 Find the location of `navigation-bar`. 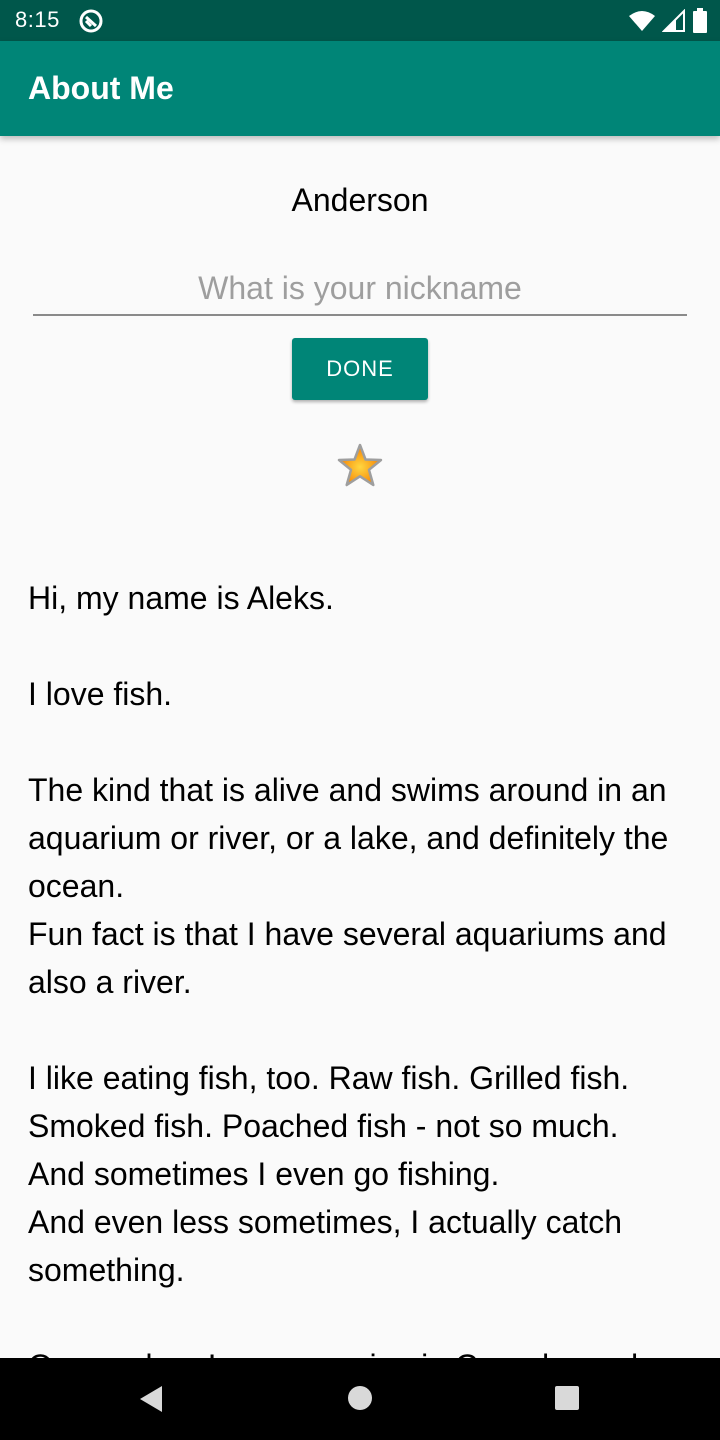

navigation-bar is located at coordinates (360, 1399).